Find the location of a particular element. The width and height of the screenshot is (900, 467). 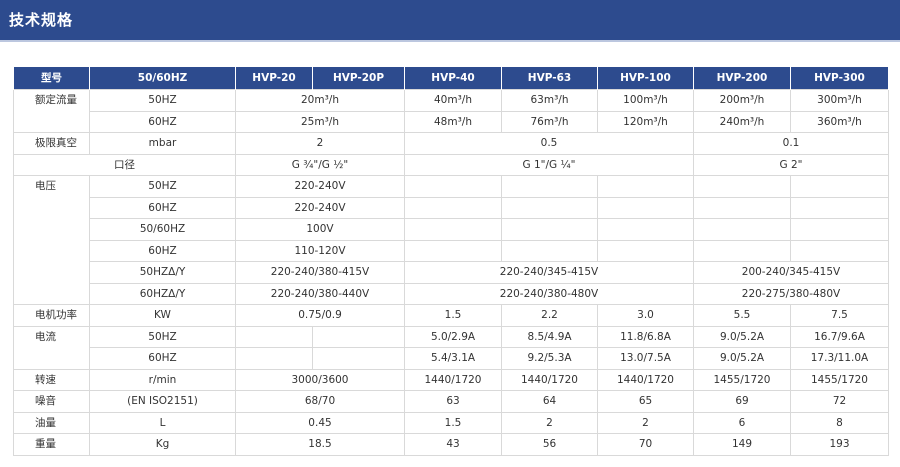

table-row: 重量 Kg 18.5 43 56 70 149 193 is located at coordinates (451, 444).